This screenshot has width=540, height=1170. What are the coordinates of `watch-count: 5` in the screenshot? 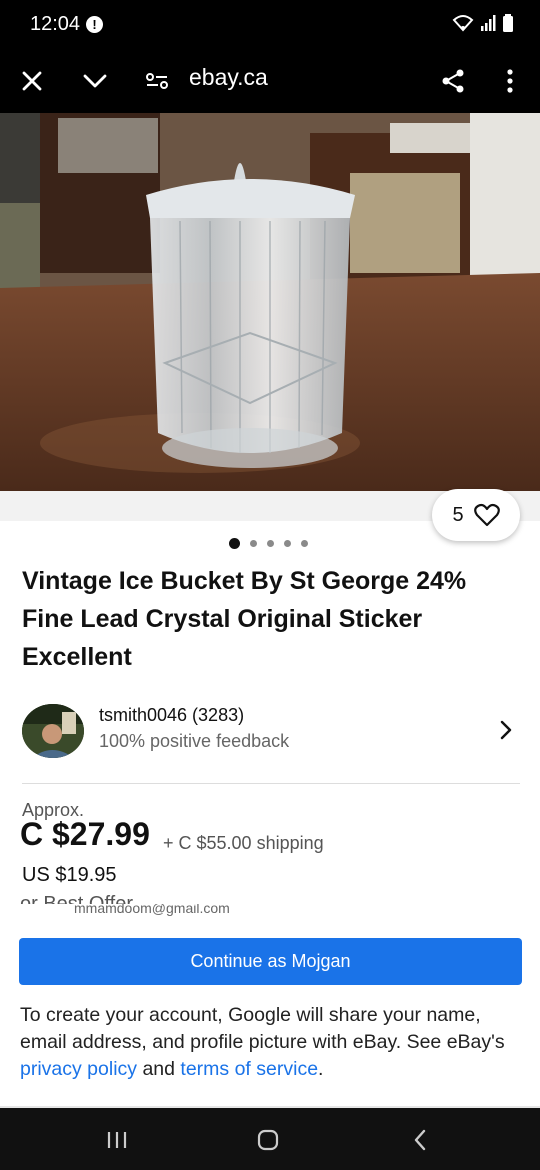 It's located at (458, 514).